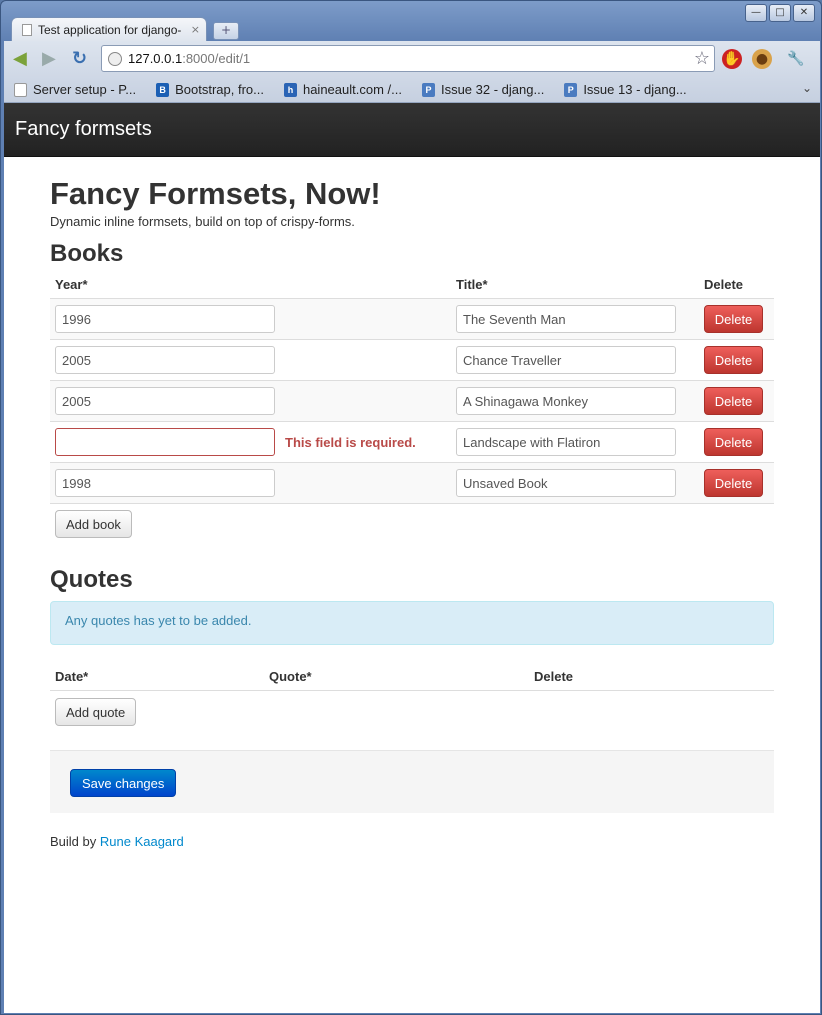 This screenshot has height=1015, width=822. What do you see at coordinates (20, 59) in the screenshot?
I see `back-arrow-icon: ◀` at bounding box center [20, 59].